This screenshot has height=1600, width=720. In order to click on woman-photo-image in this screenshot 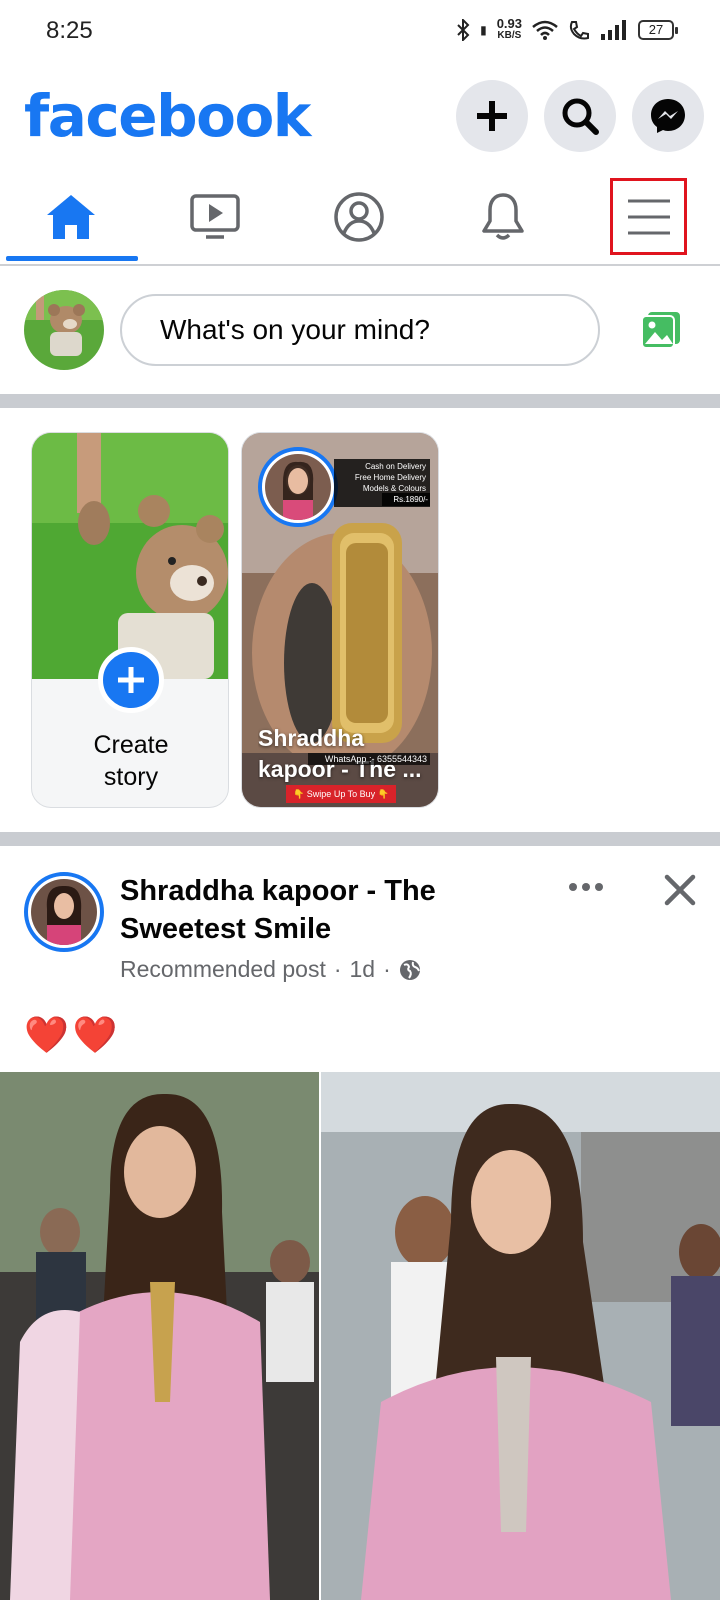, I will do `click(159, 1336)`.